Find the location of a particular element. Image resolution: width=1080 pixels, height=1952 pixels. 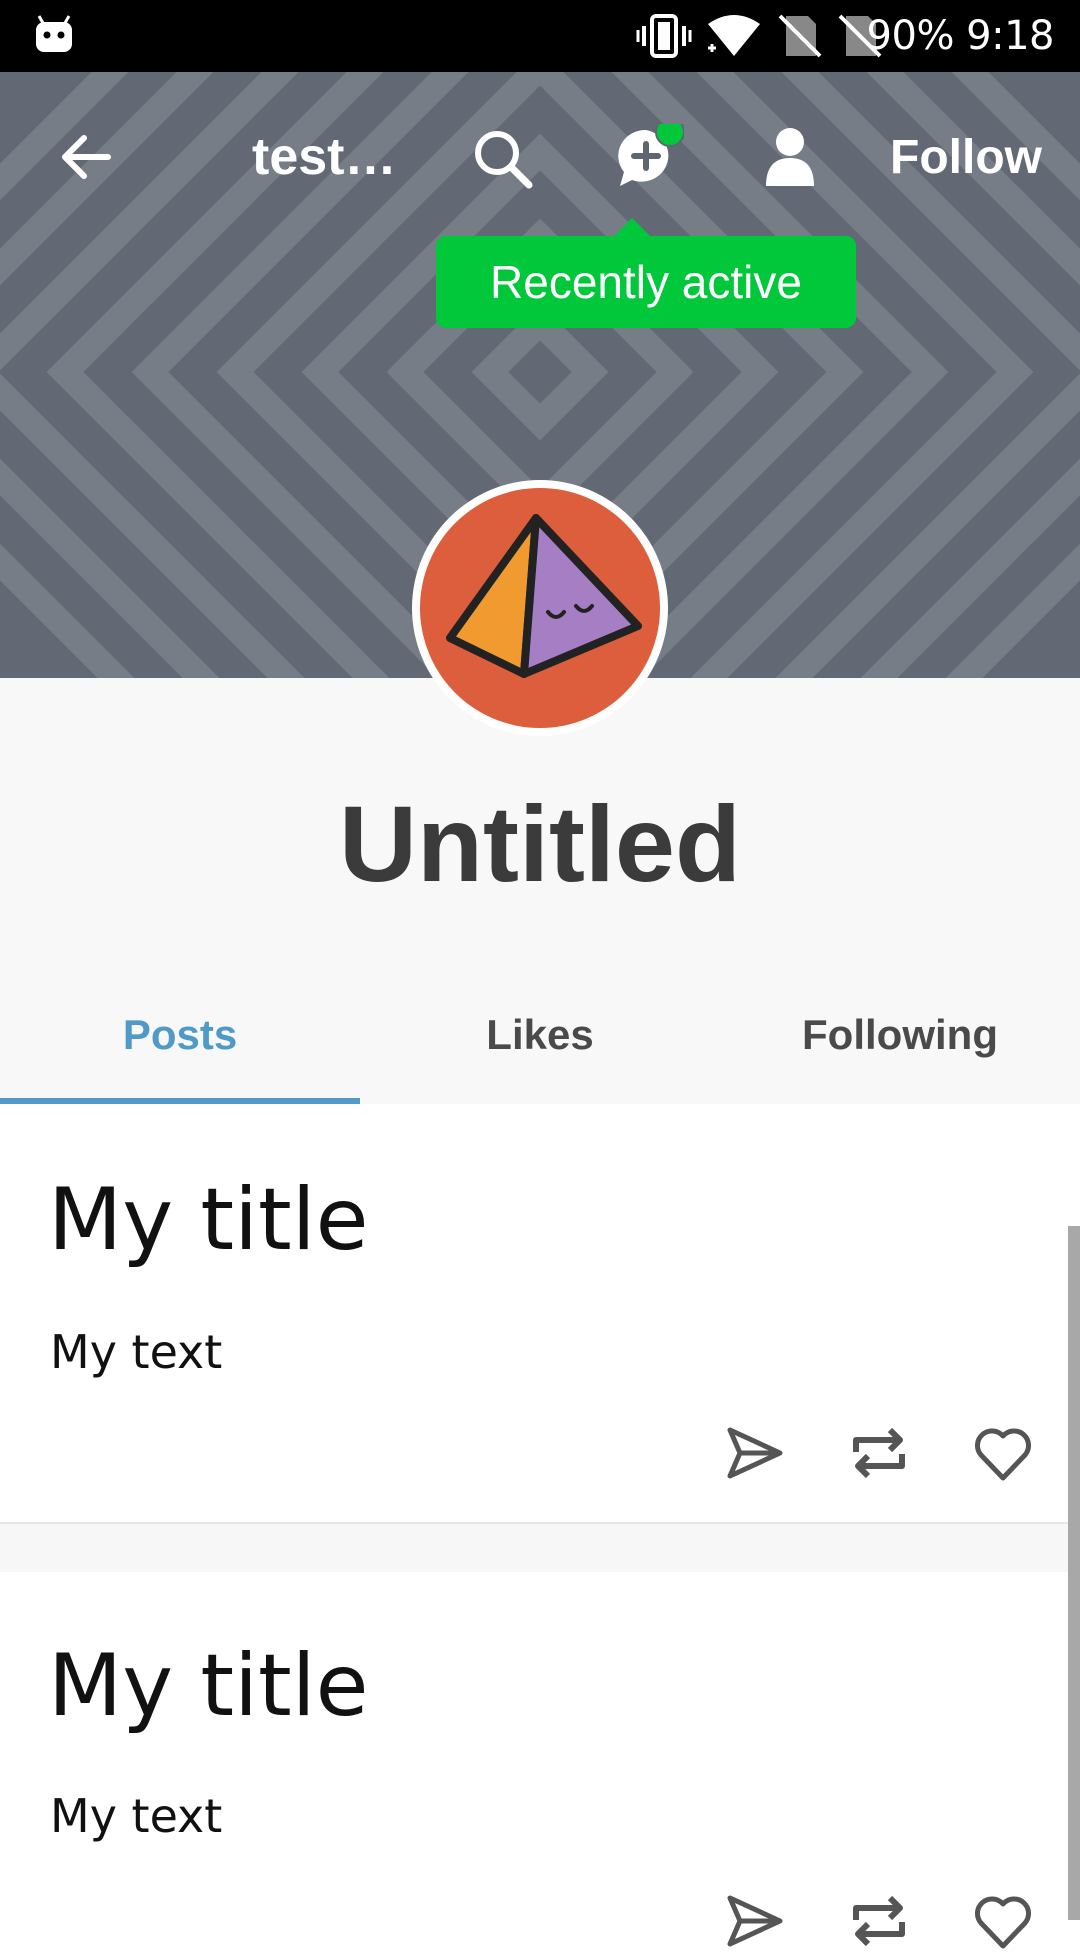

profile-name: Untitled is located at coordinates (540, 843).